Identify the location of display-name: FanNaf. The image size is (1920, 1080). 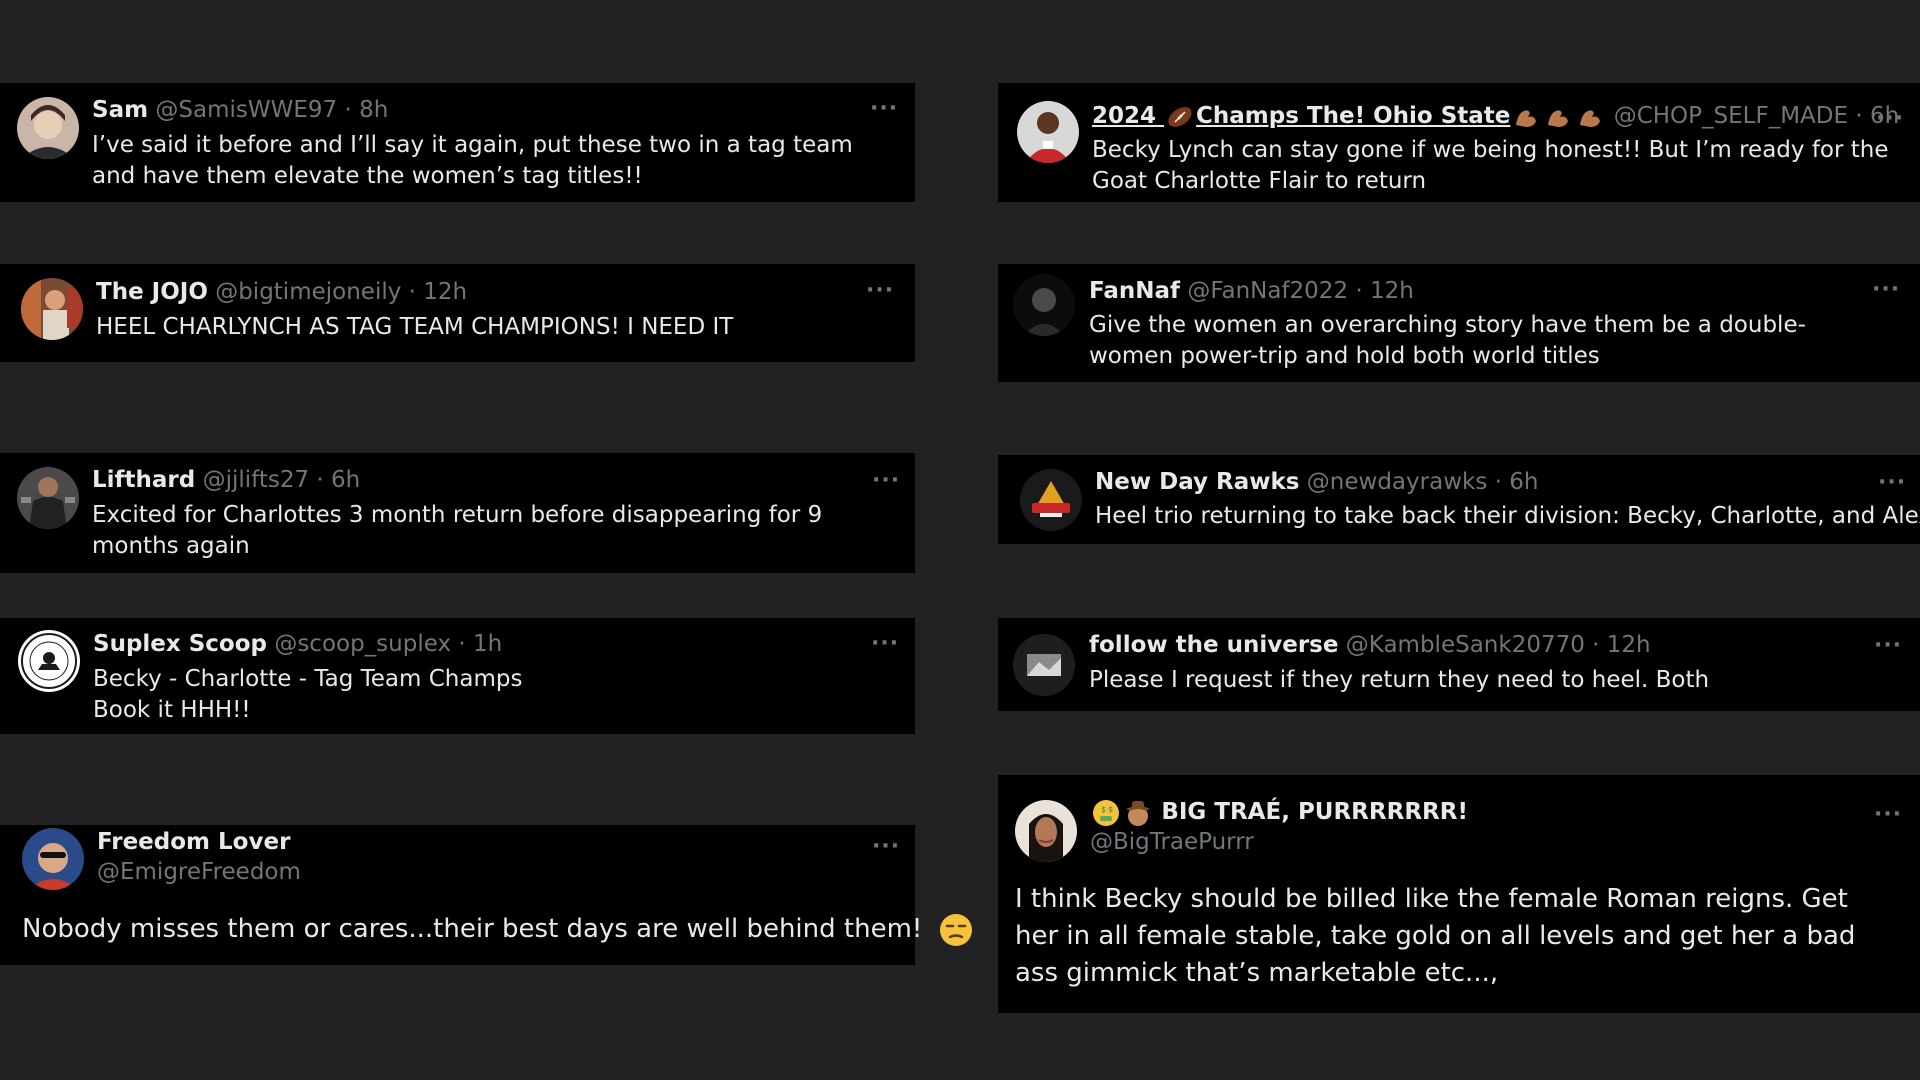
(1134, 291).